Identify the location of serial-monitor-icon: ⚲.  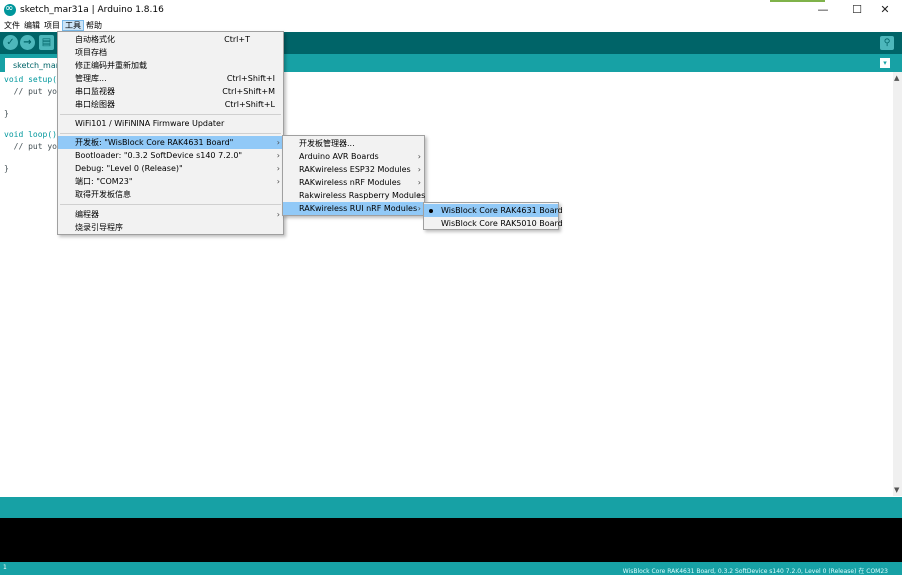
(887, 43).